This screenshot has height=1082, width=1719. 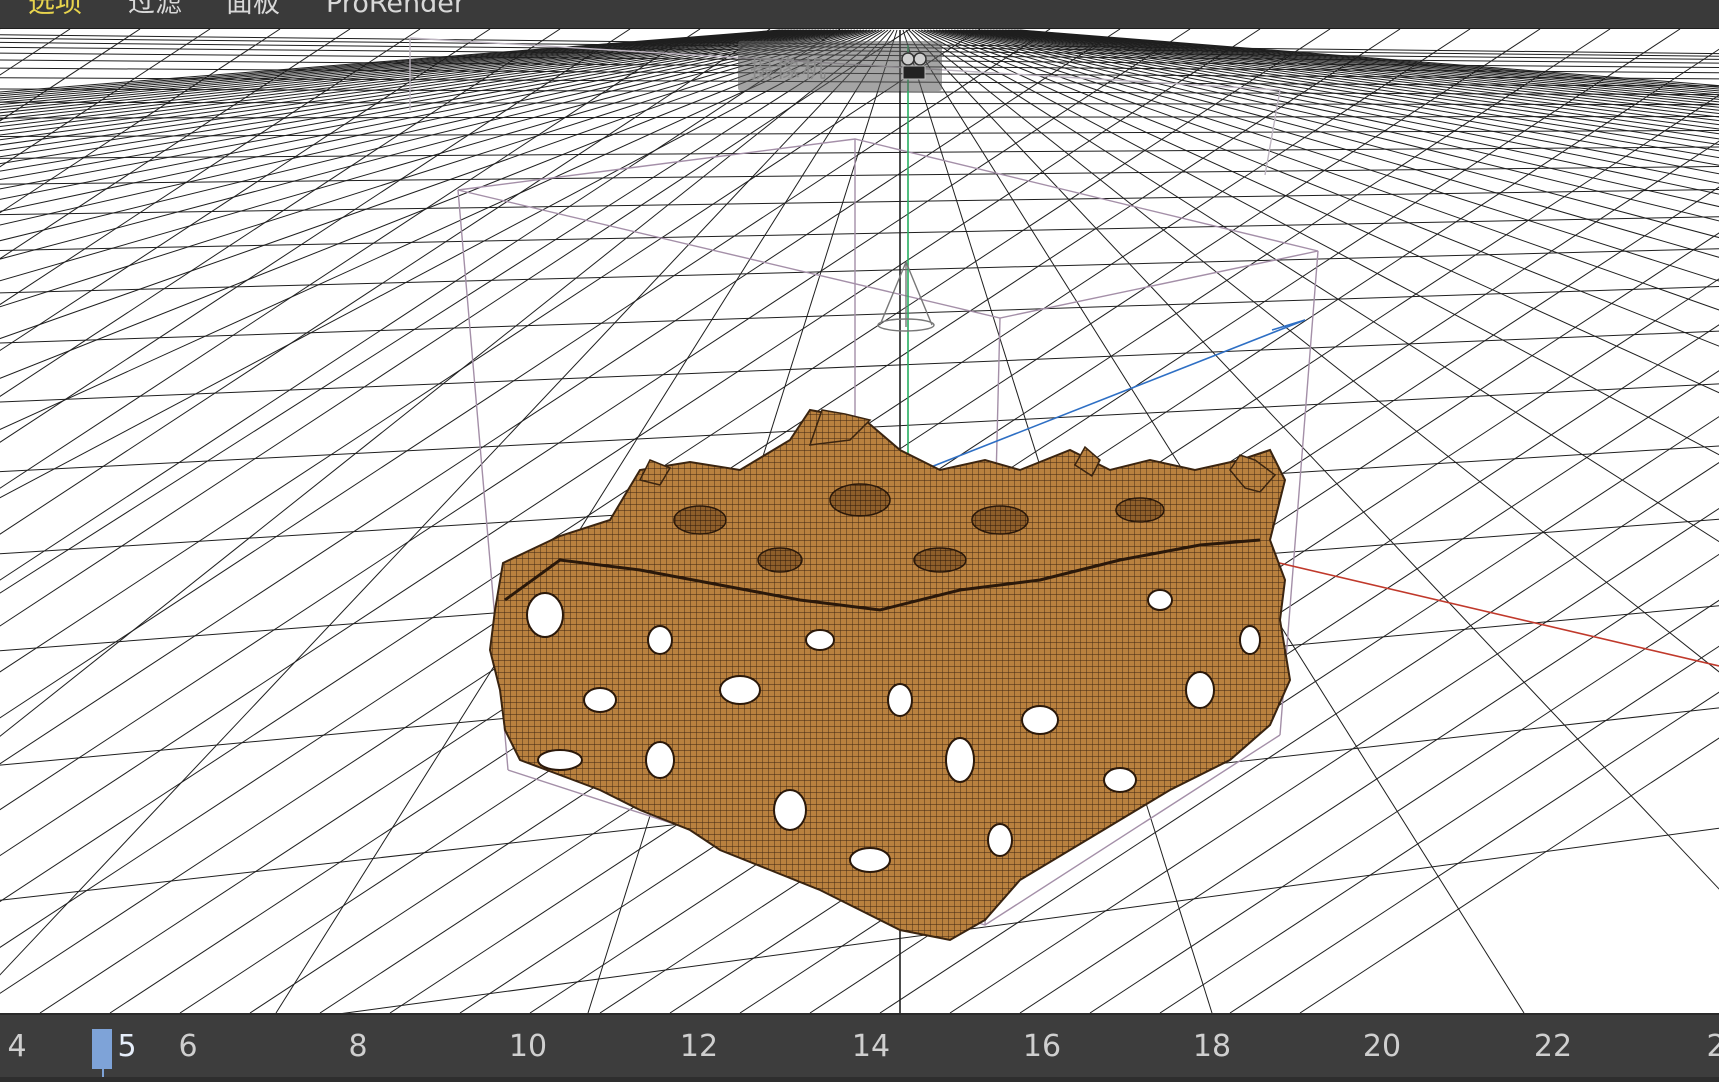 What do you see at coordinates (699, 1046) in the screenshot?
I see `timeline-tick: 12` at bounding box center [699, 1046].